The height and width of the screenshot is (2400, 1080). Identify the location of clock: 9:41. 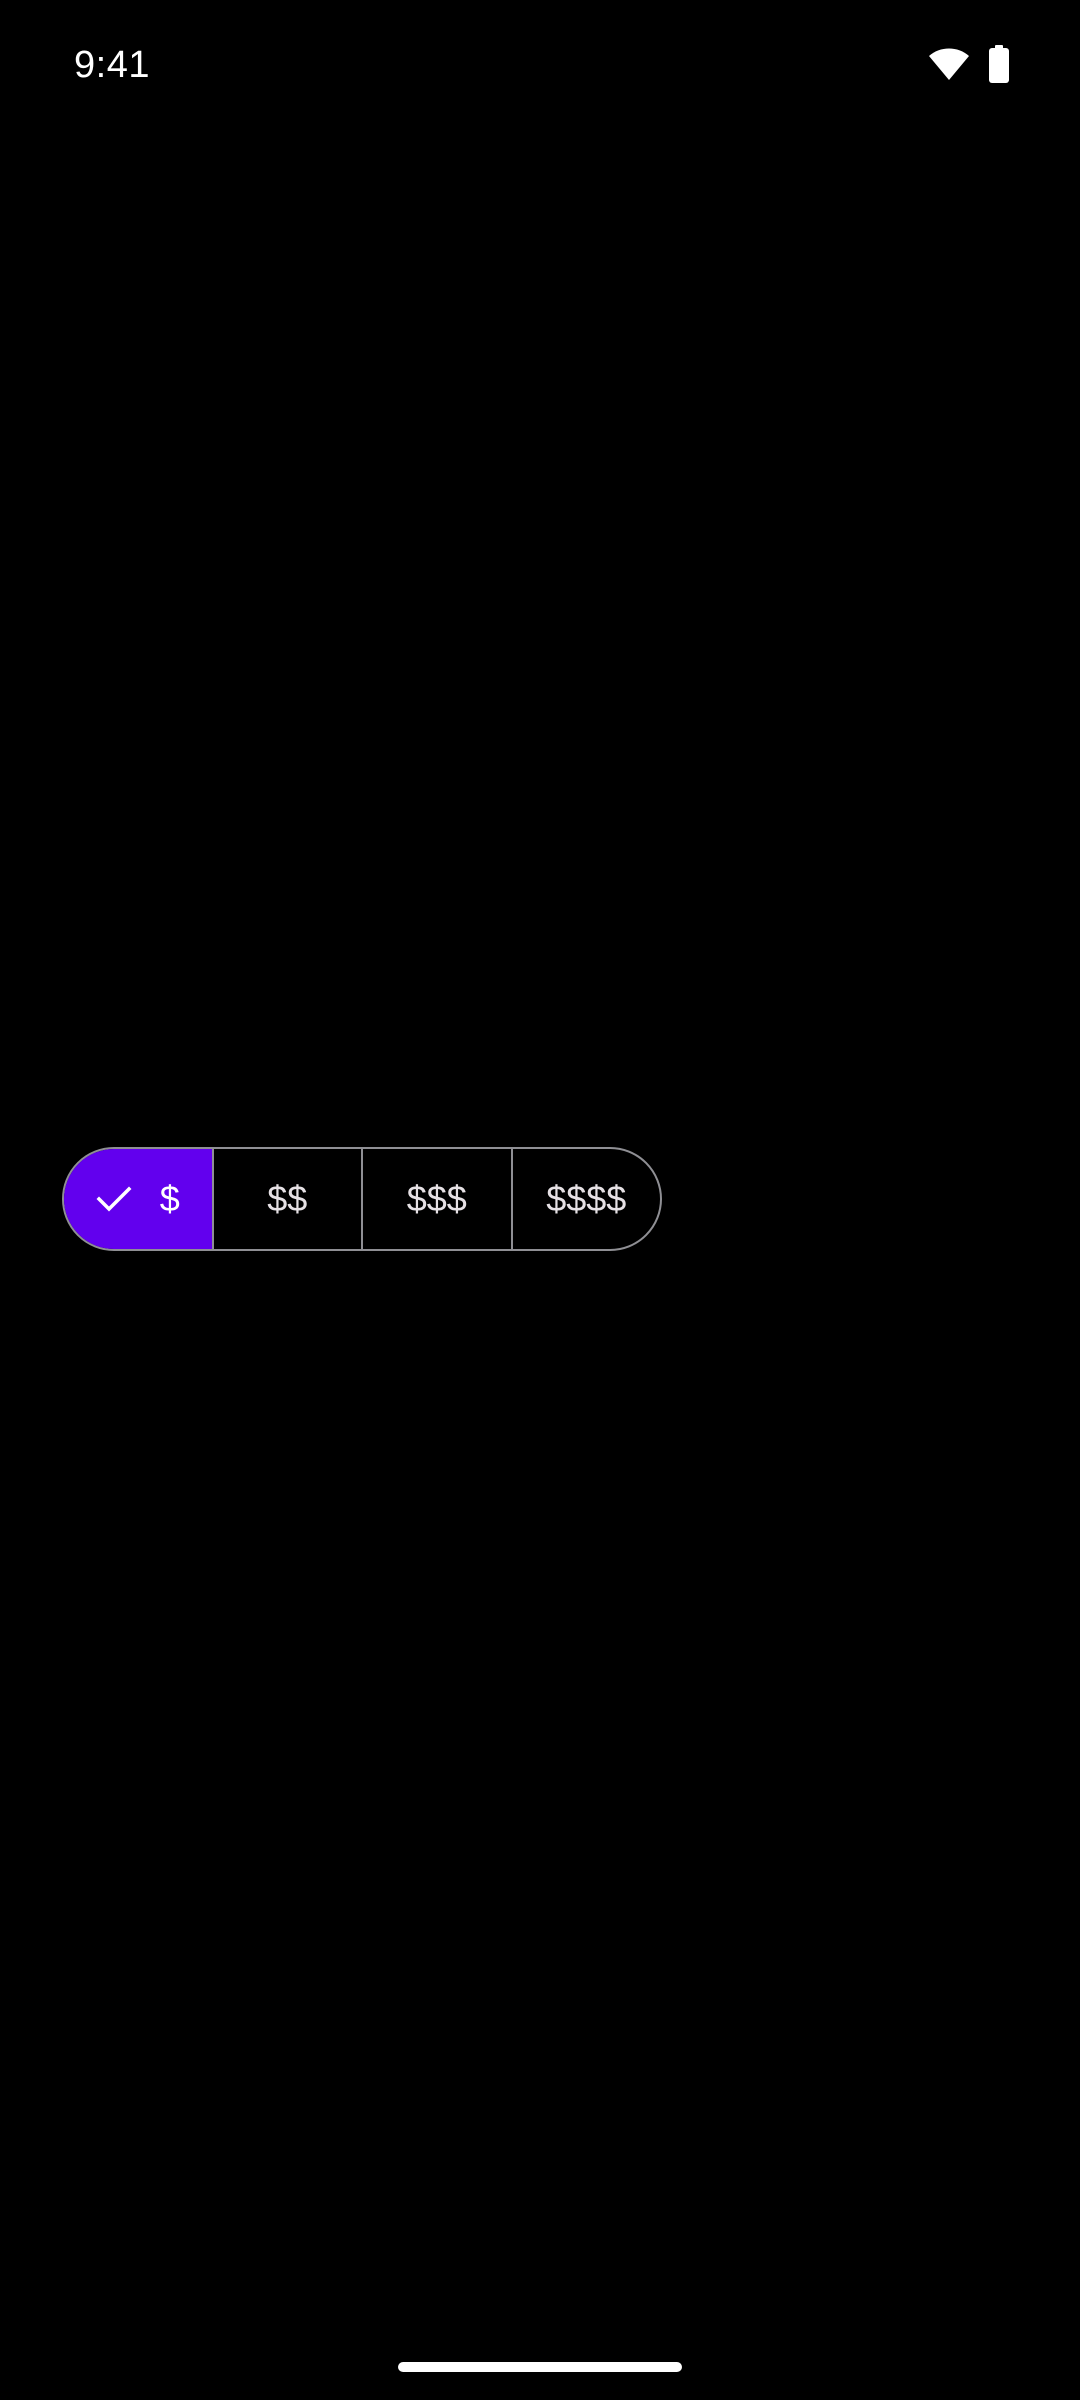
(112, 65).